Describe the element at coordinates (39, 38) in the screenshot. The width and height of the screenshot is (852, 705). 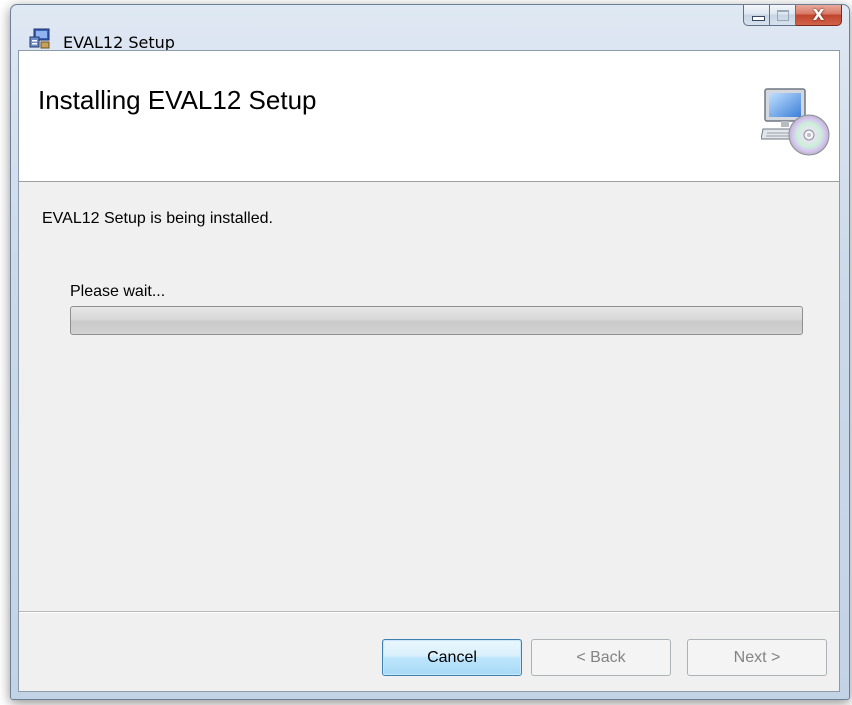
I see `installer-icon` at that location.